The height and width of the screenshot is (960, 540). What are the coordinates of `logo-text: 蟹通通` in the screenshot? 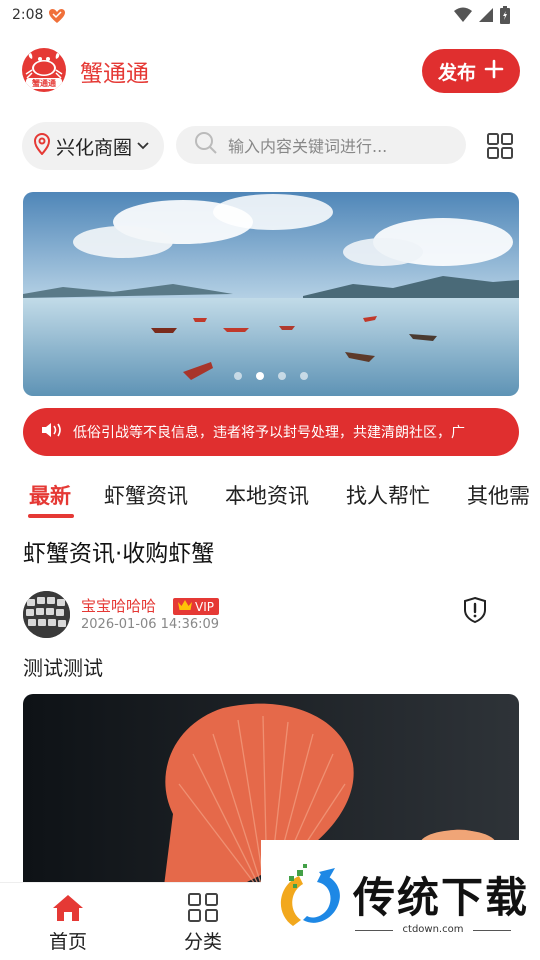 It's located at (44, 83).